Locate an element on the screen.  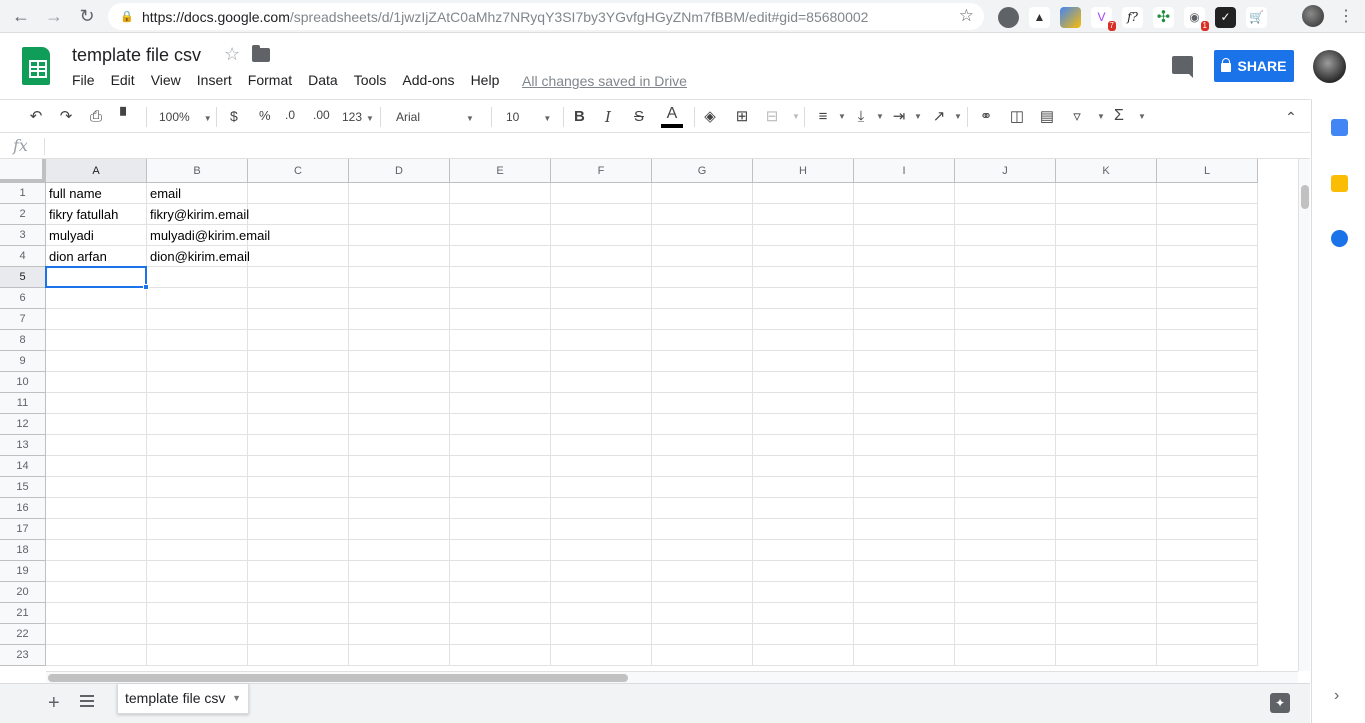
text-rotation-icon: ↗ is located at coordinates (939, 117).